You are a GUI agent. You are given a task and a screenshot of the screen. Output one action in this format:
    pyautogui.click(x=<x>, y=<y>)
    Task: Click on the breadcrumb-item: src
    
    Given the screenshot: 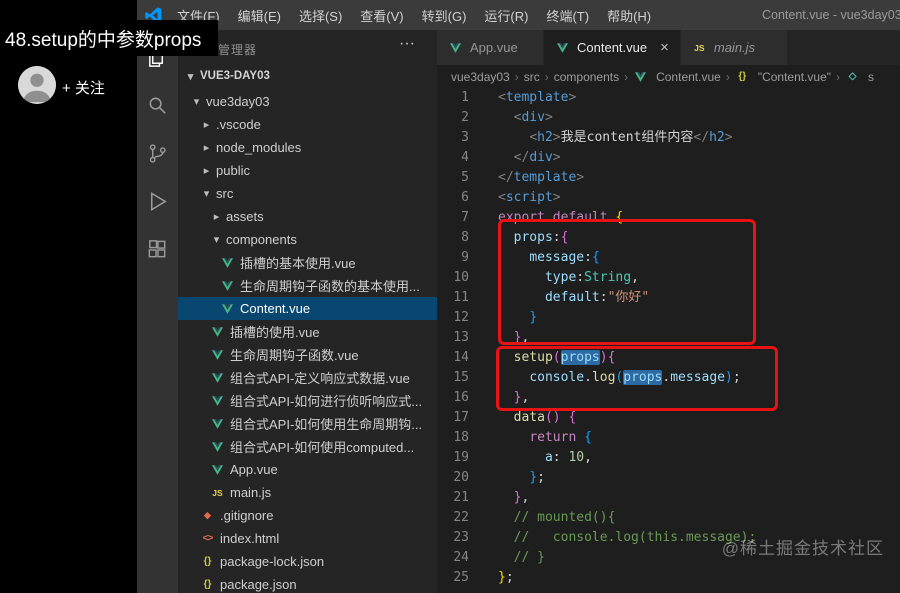 What is the action you would take?
    pyautogui.click(x=532, y=77)
    